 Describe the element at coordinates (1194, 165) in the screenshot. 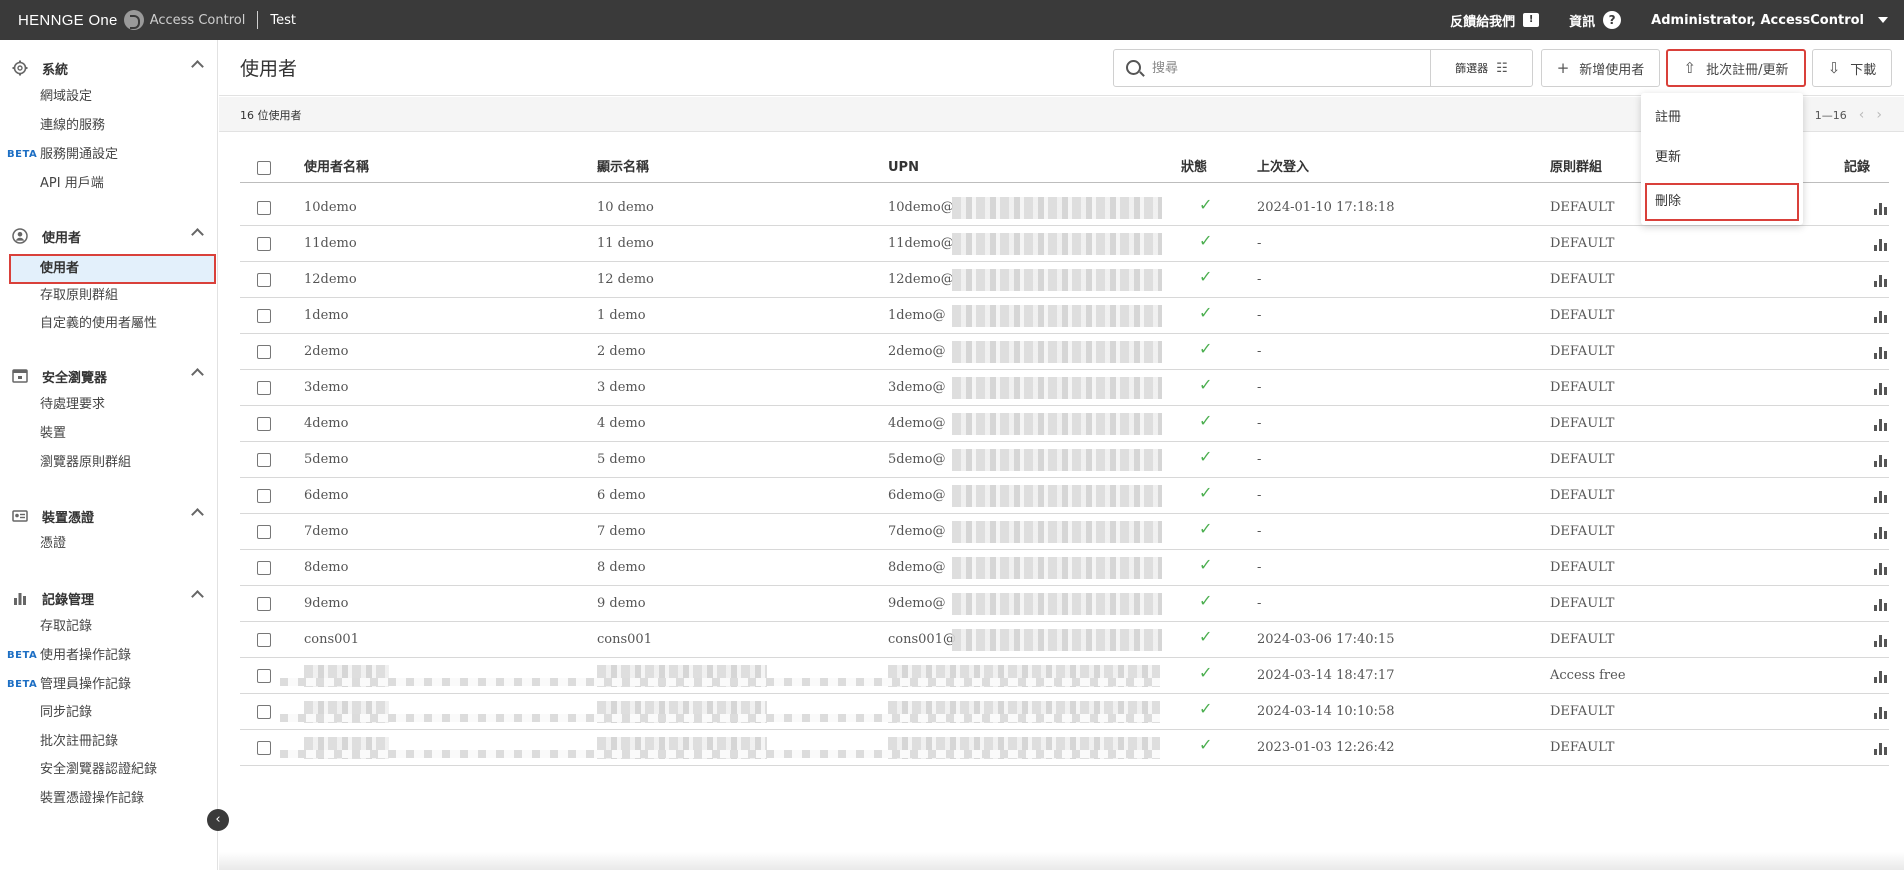

I see `column-header-status: 狀態` at that location.